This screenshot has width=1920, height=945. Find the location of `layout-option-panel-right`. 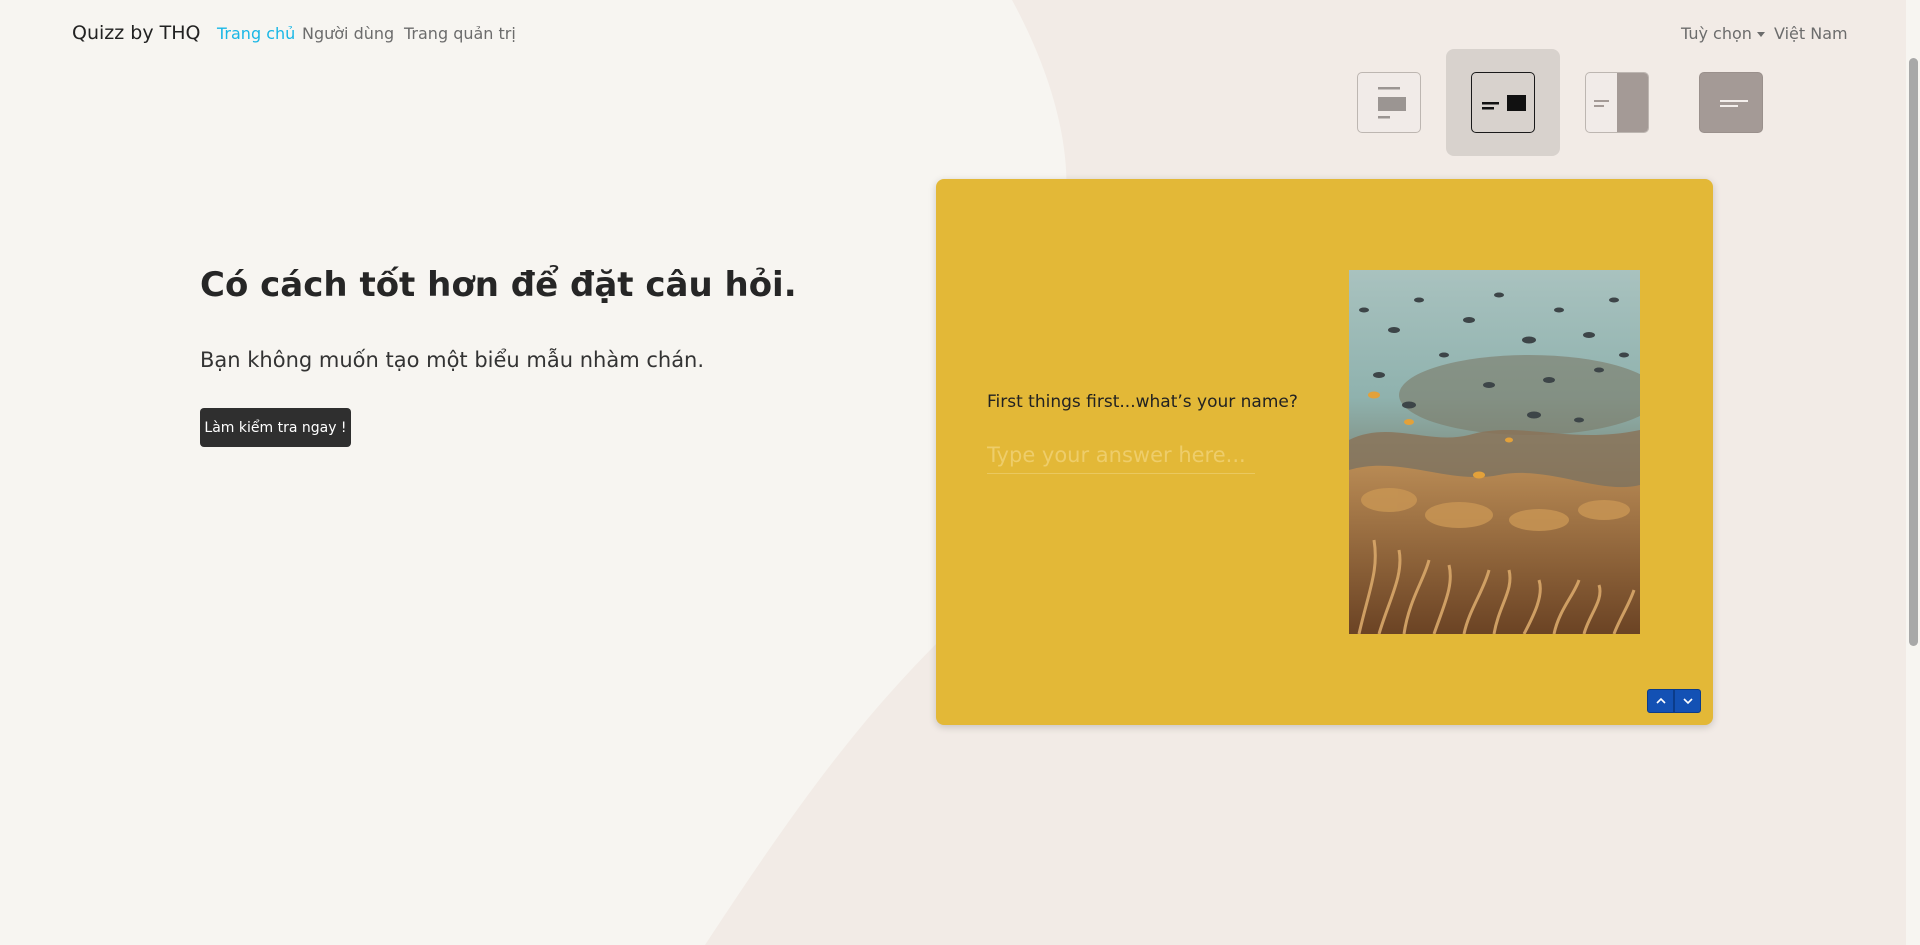

layout-option-panel-right is located at coordinates (1617, 102).